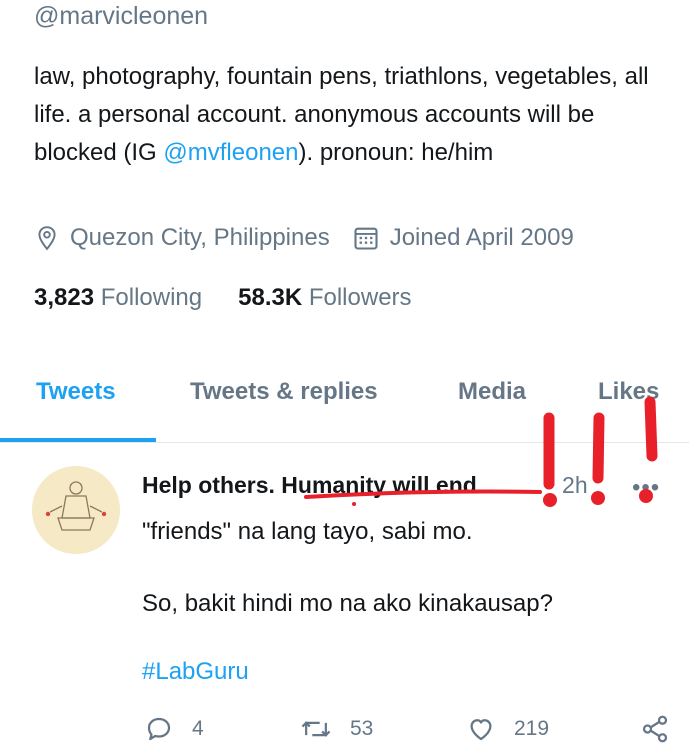  I want to click on calendar-icon, so click(366, 238).